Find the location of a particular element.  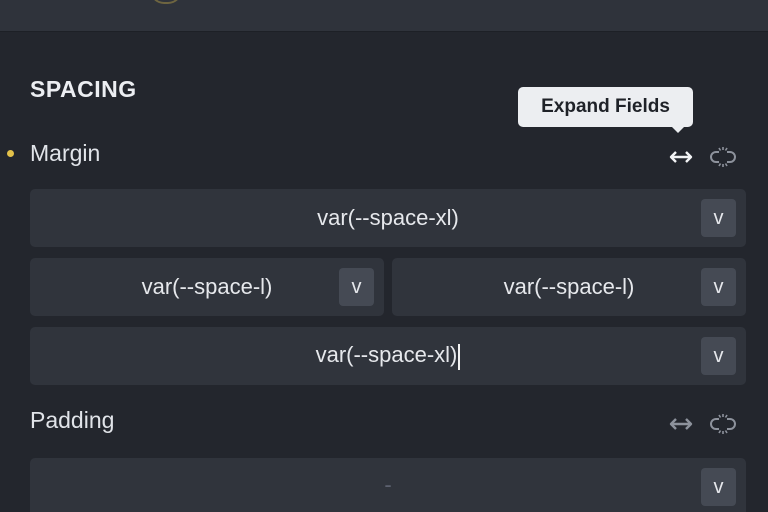

margin-left-unit-select: v is located at coordinates (356, 287).